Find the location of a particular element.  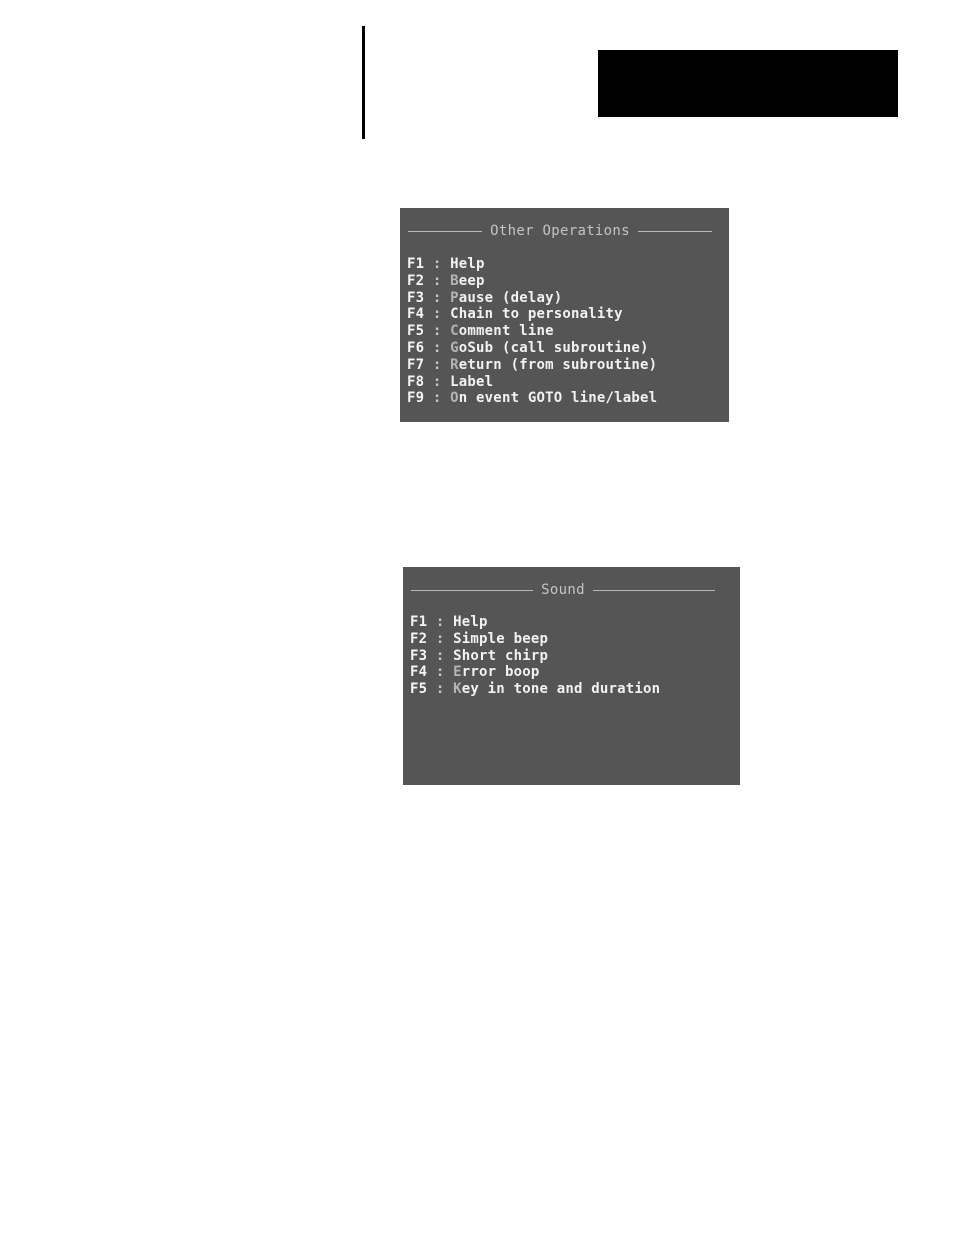

hotkey-letter: G is located at coordinates (454, 347).